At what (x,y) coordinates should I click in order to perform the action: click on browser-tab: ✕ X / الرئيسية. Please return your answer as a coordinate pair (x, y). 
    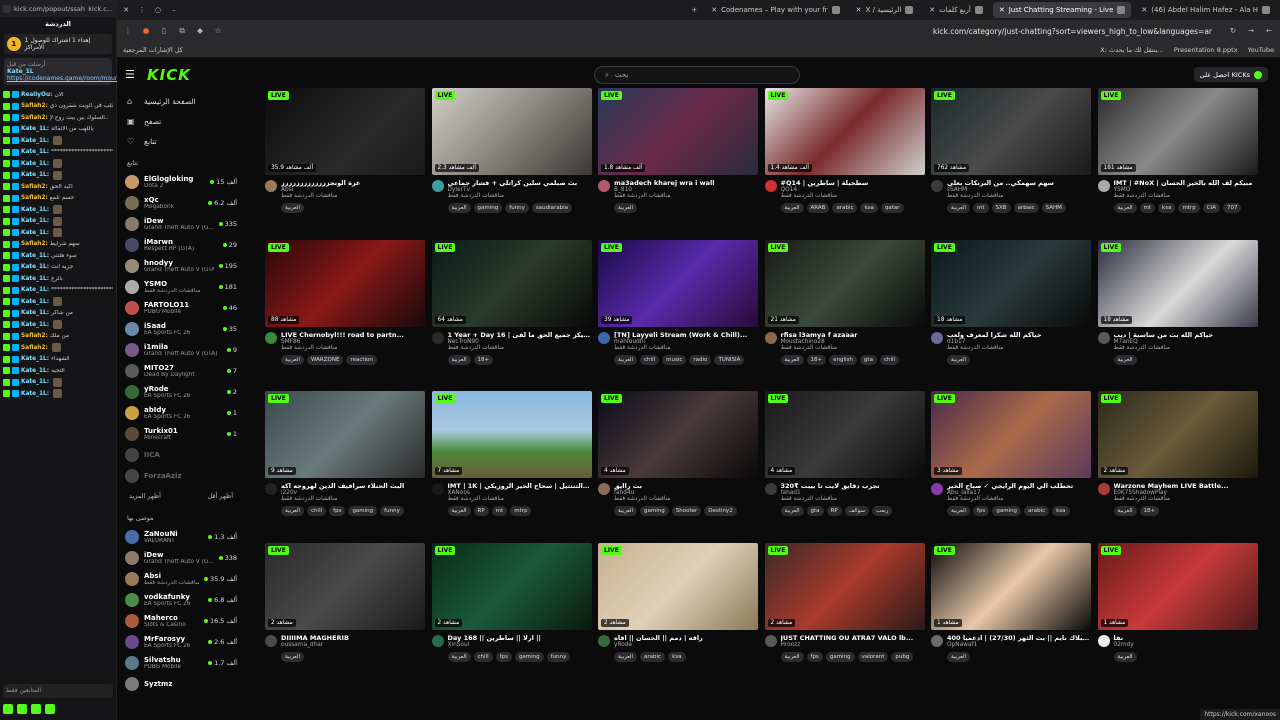
    Looking at the image, I should click on (885, 10).